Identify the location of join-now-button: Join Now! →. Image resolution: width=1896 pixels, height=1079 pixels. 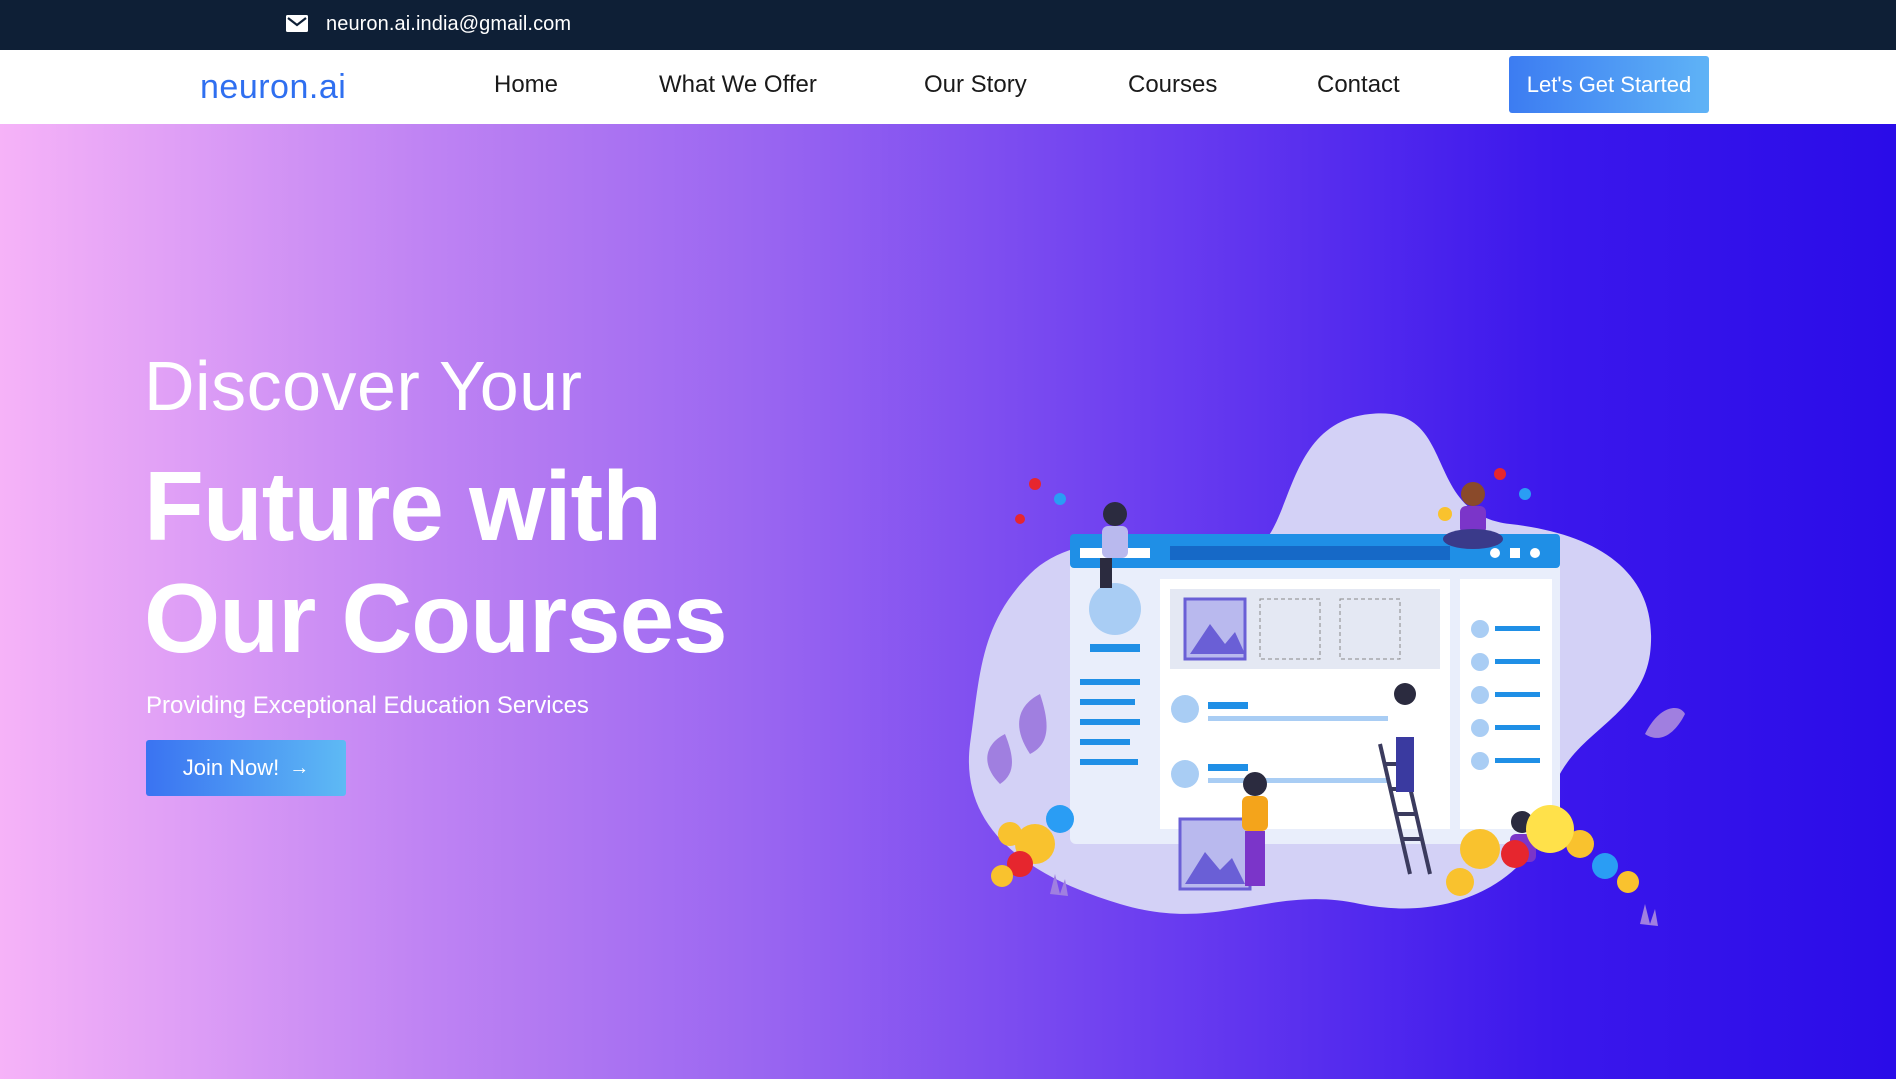
(246, 768).